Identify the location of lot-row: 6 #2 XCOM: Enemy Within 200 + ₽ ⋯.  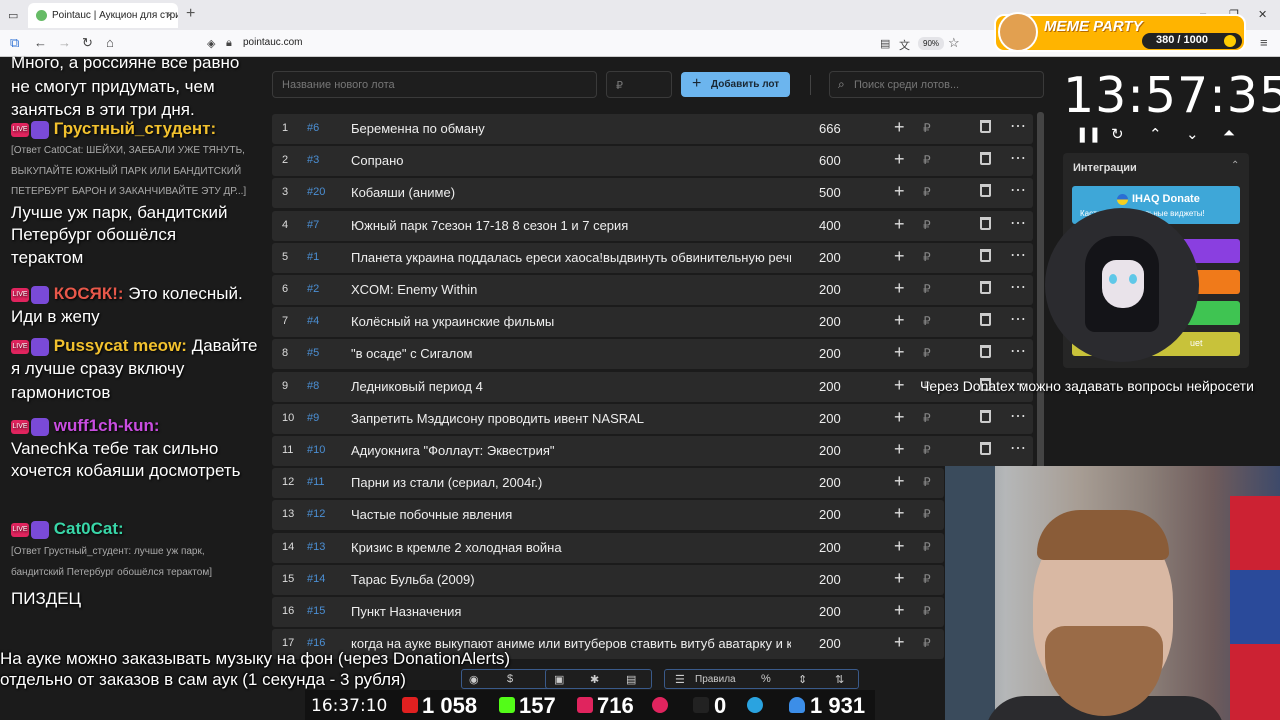
(652, 290).